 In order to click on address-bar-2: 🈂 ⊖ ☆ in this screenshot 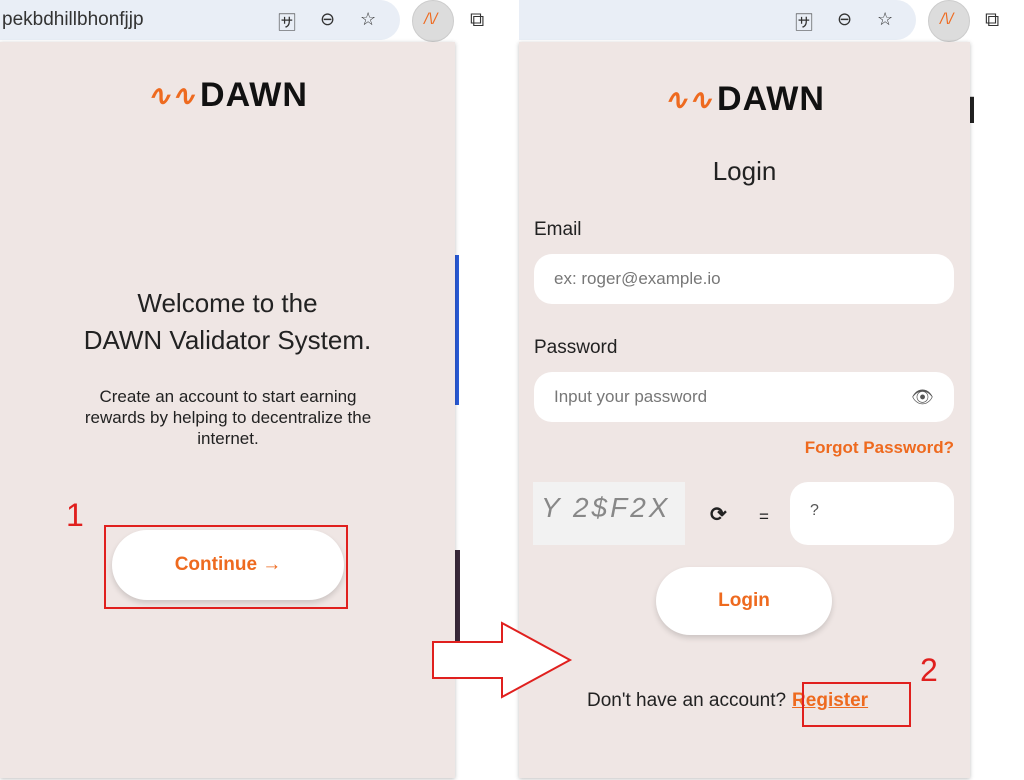, I will do `click(717, 20)`.